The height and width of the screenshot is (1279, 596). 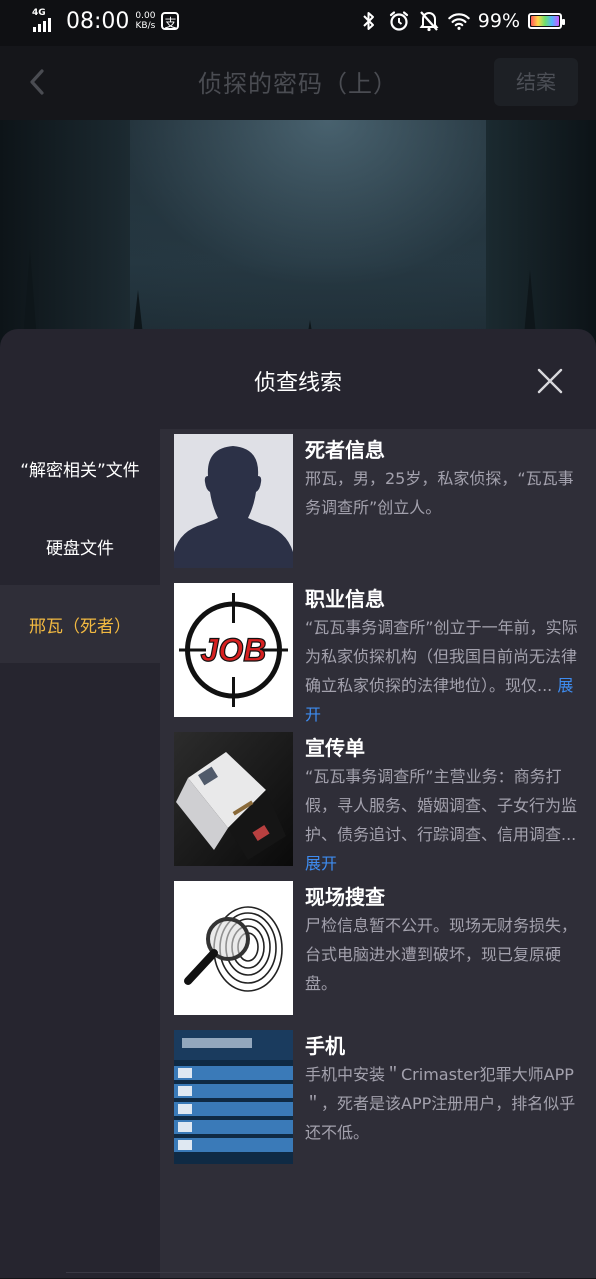 I want to click on clue-title: 宣传单, so click(x=335, y=748).